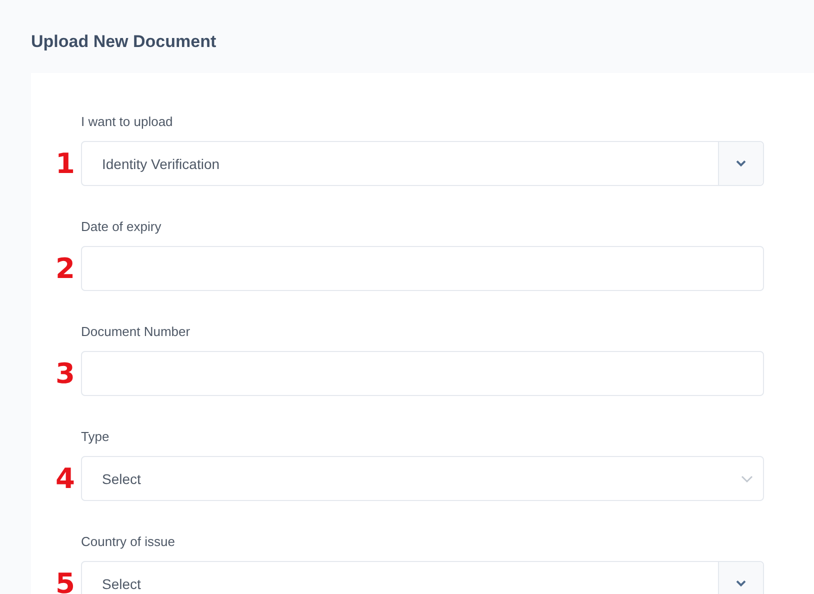 The image size is (814, 594). I want to click on step-number: 5, so click(65, 580).